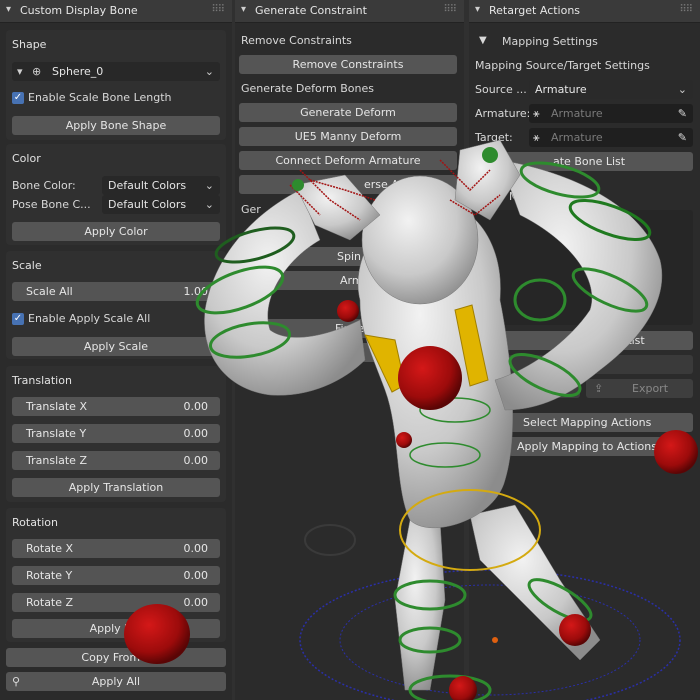 The height and width of the screenshot is (700, 700). Describe the element at coordinates (18, 319) in the screenshot. I see `apply-scale-all-checkbox: ✓` at that location.